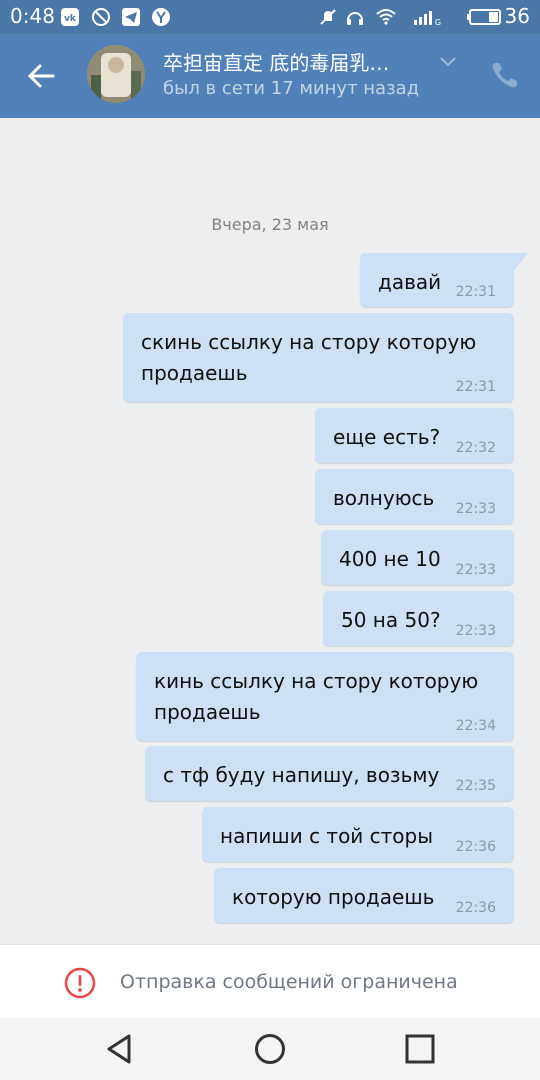  What do you see at coordinates (475, 726) in the screenshot?
I see `message-time: 22:34` at bounding box center [475, 726].